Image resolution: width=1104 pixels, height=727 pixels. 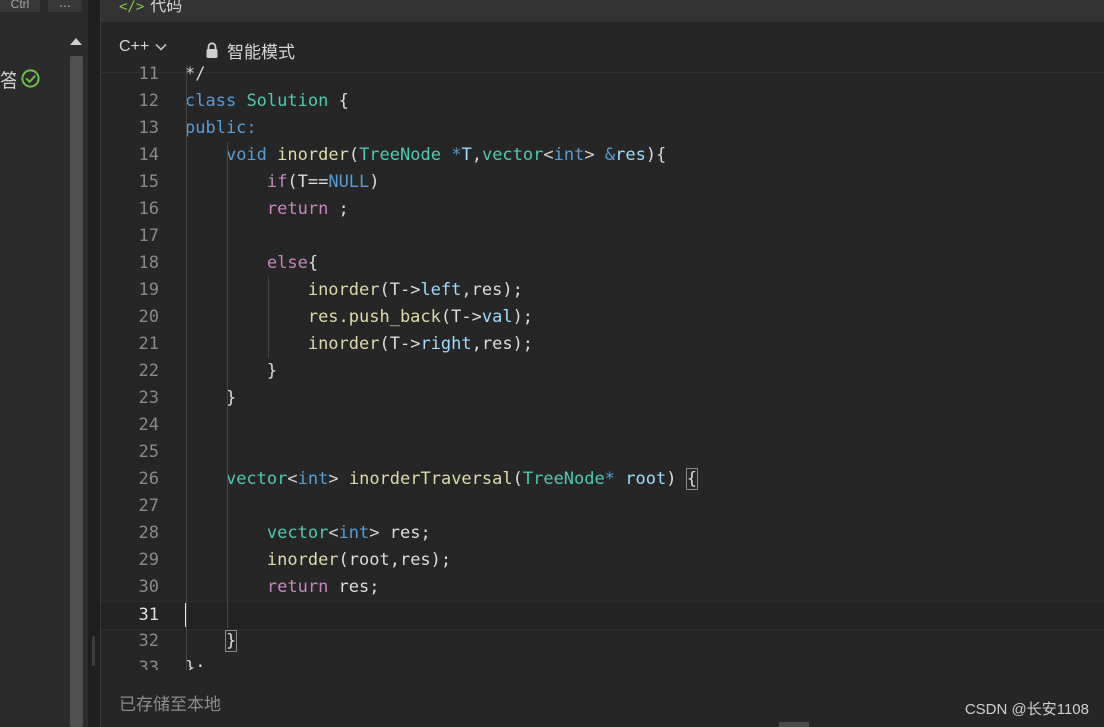 I want to click on left-tab: Ctrl, so click(x=20, y=6).